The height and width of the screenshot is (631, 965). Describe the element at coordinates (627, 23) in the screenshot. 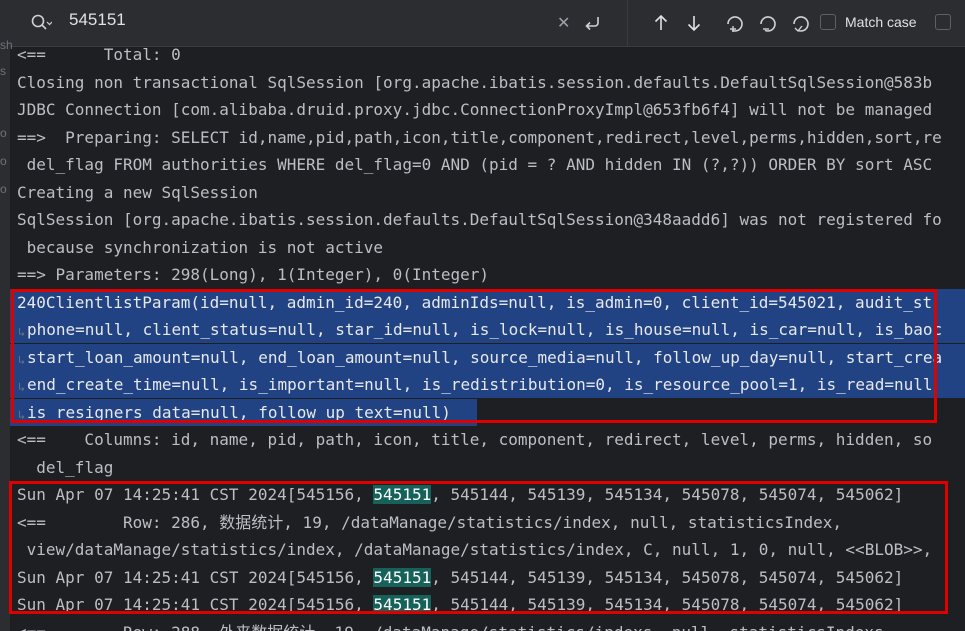

I see `divider` at that location.